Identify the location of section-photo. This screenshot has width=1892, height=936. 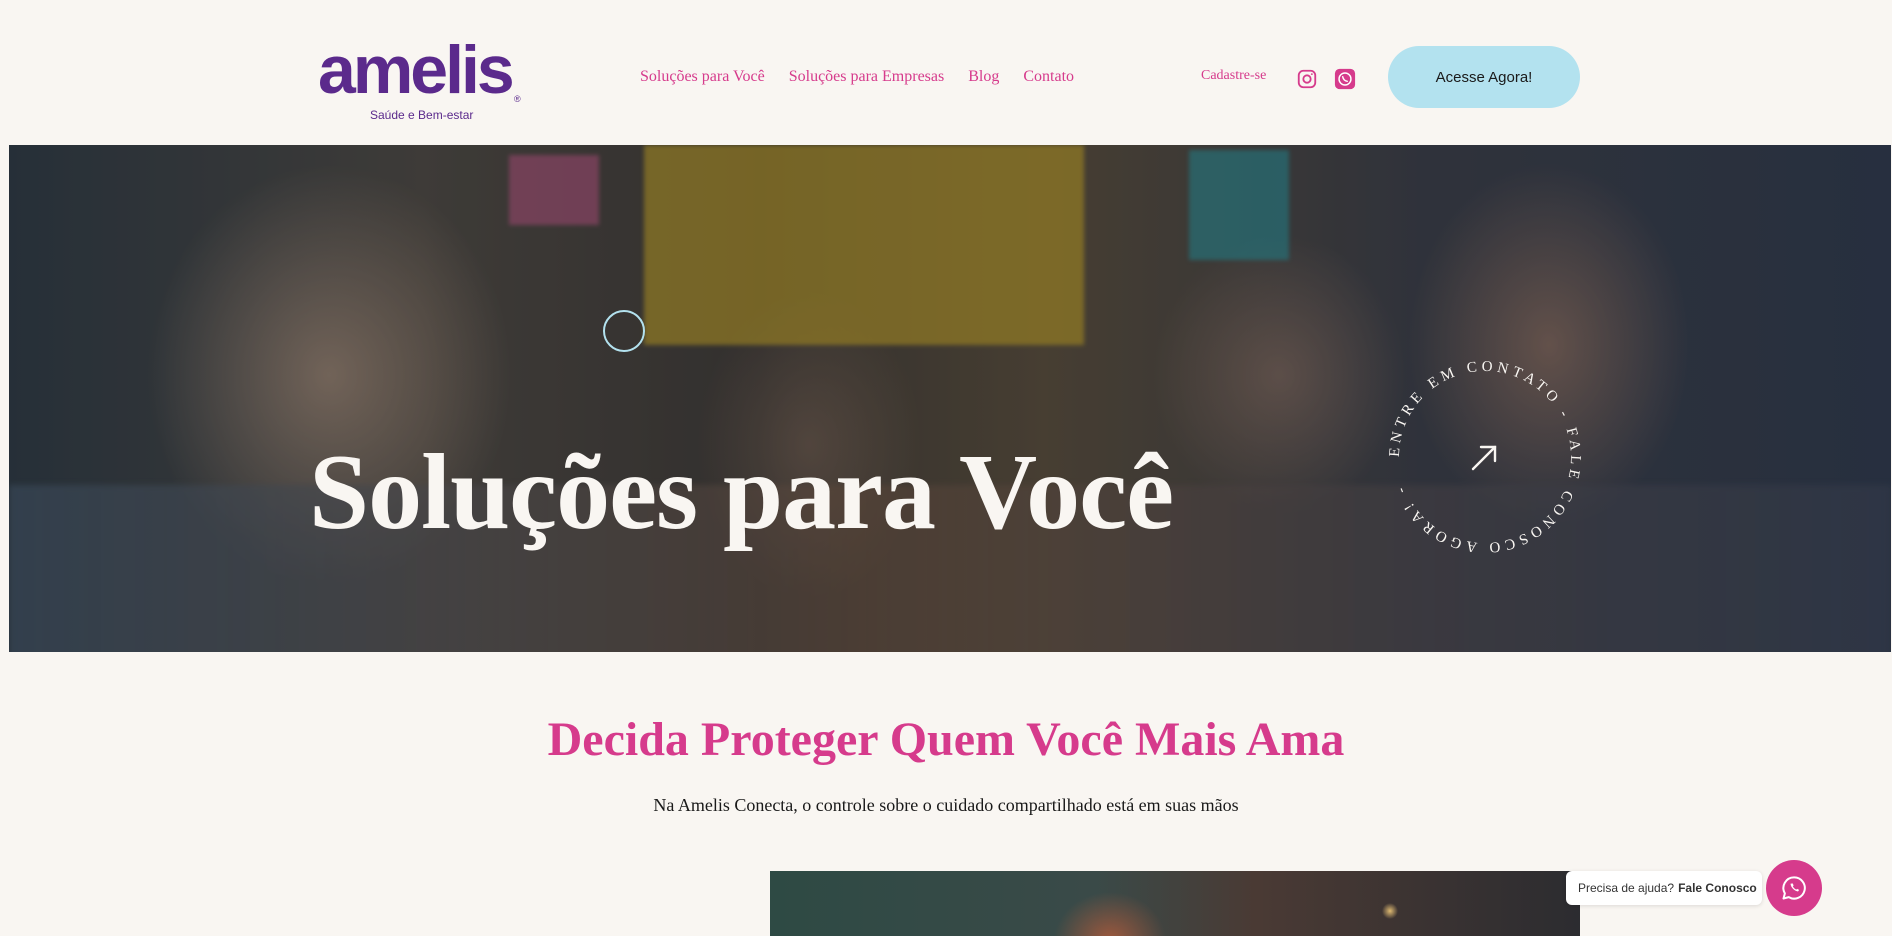
(1175, 903).